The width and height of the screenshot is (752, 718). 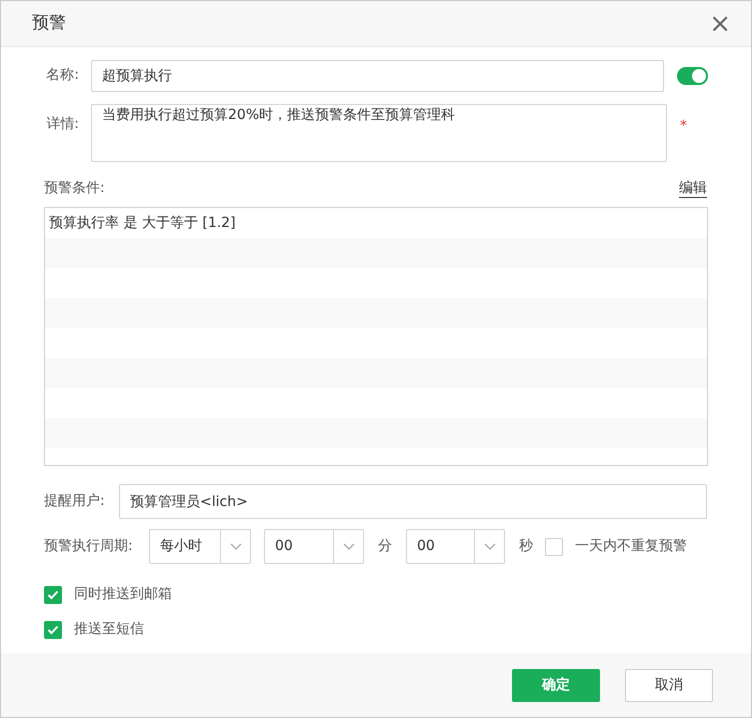 I want to click on section-label: 预警条件:, so click(x=74, y=188).